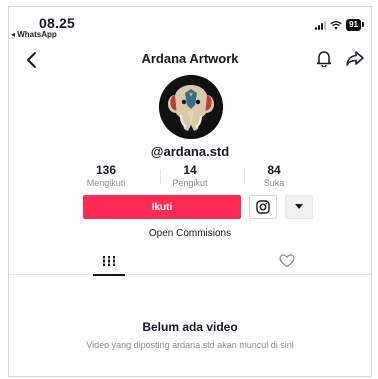 The image size is (378, 379). Describe the element at coordinates (336, 24) in the screenshot. I see `wifi-icon` at that location.